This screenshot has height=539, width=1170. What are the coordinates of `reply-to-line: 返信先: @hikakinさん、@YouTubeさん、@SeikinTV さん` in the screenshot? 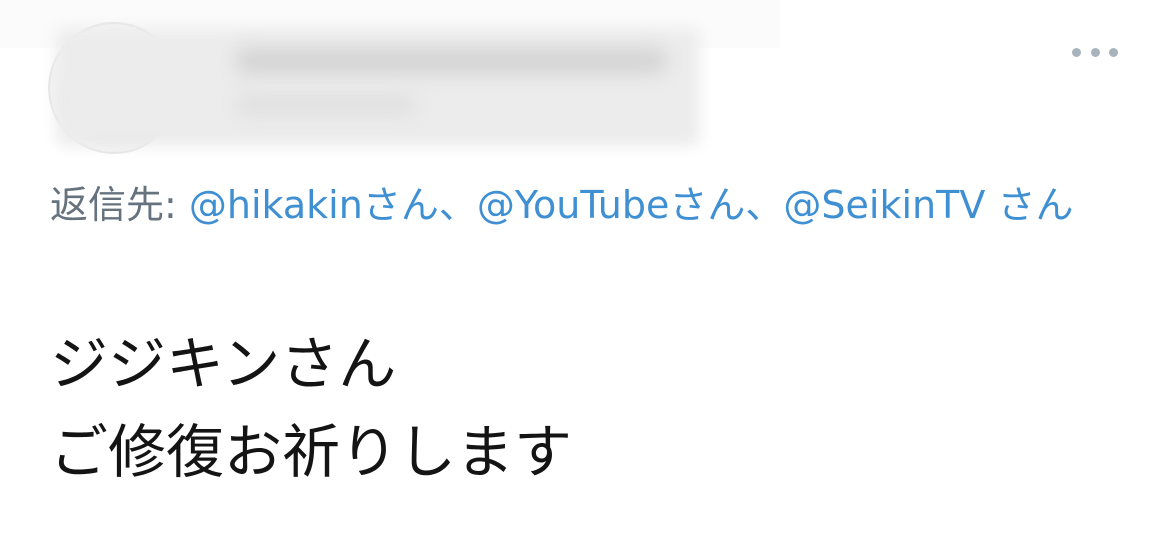 It's located at (590, 205).